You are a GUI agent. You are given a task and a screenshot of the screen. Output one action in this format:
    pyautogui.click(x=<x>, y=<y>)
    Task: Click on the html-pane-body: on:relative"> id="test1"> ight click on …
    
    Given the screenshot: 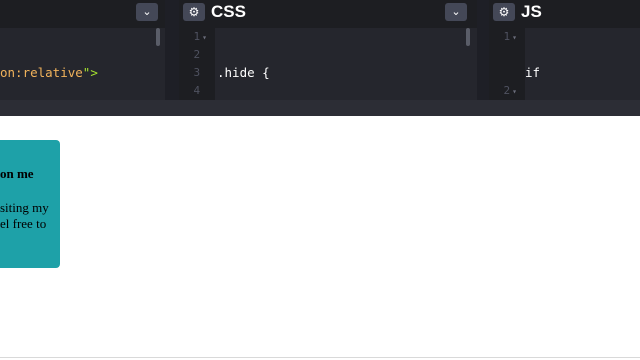 What is the action you would take?
    pyautogui.click(x=82, y=64)
    